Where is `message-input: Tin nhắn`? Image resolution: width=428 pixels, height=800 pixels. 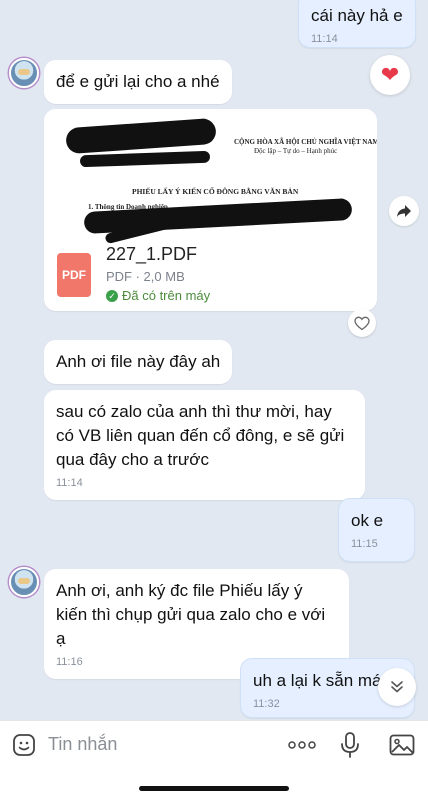 message-input: Tin nhắn is located at coordinates (82, 744).